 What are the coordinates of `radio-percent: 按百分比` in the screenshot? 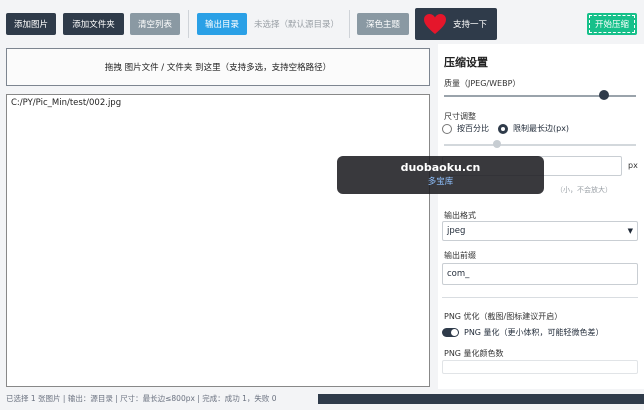 It's located at (465, 128).